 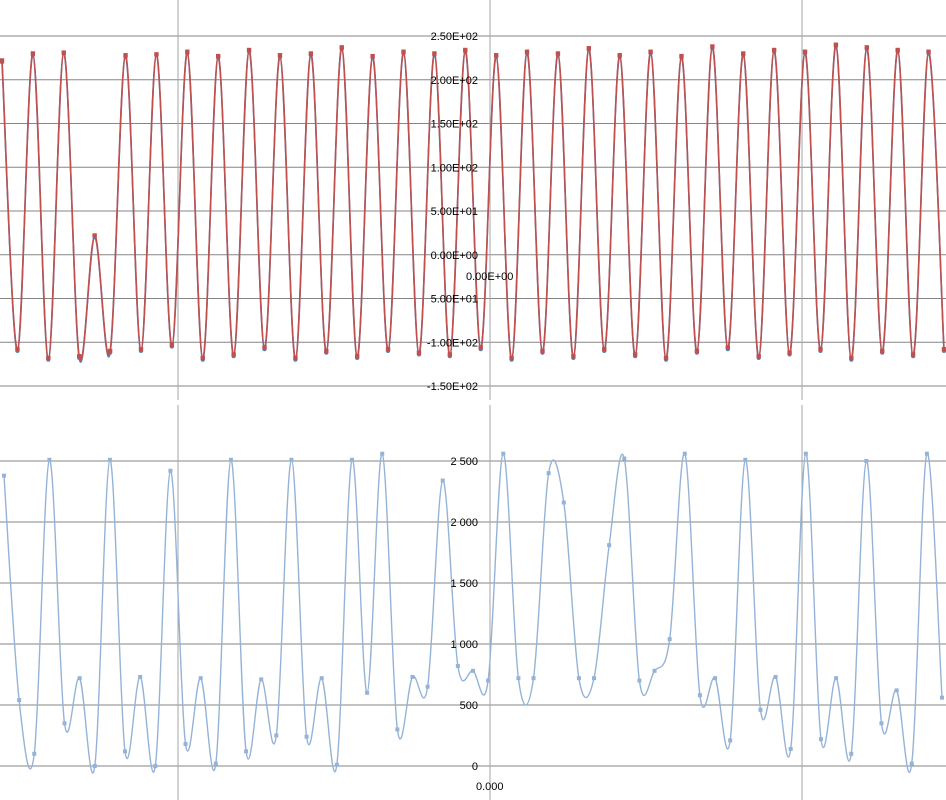 I want to click on bottom-y-tick-labels: 0 500 1 000 1 500 2 000 2 500, so click(x=464, y=614).